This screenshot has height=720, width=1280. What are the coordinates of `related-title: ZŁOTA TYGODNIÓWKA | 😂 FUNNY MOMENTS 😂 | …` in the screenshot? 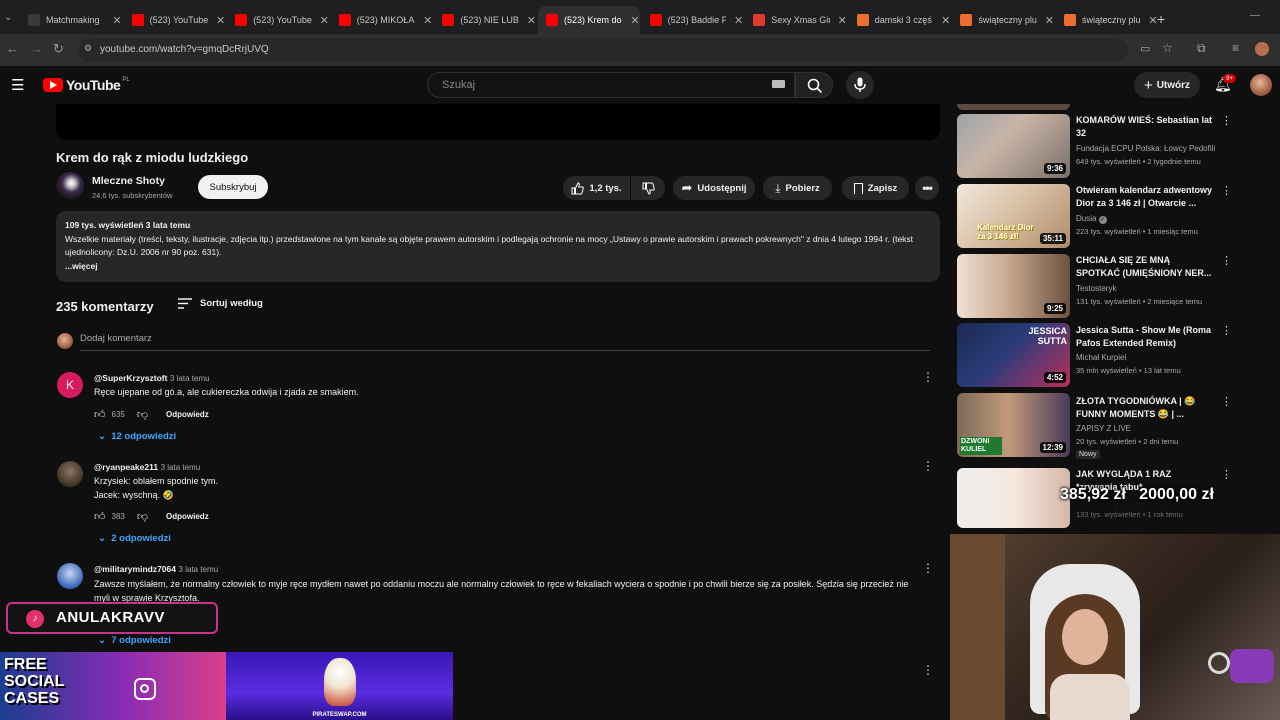 It's located at (1145, 407).